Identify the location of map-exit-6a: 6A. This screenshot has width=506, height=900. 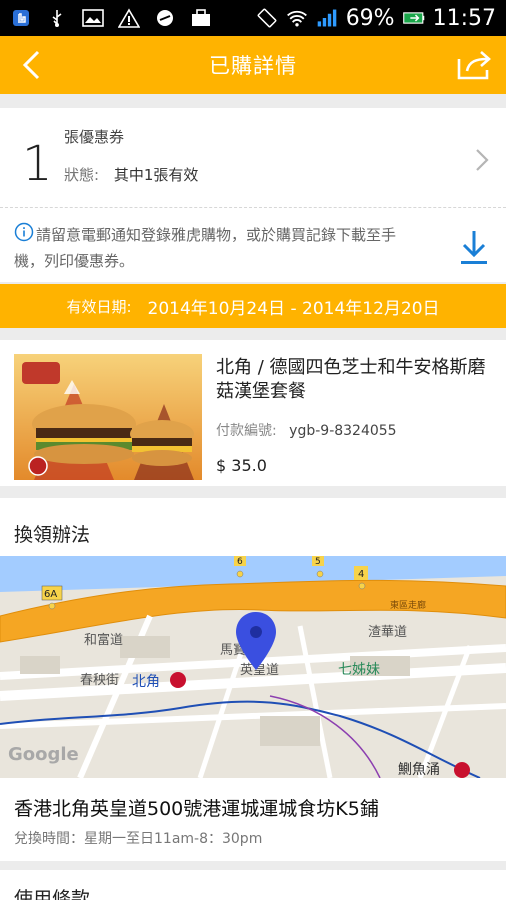
(50, 594).